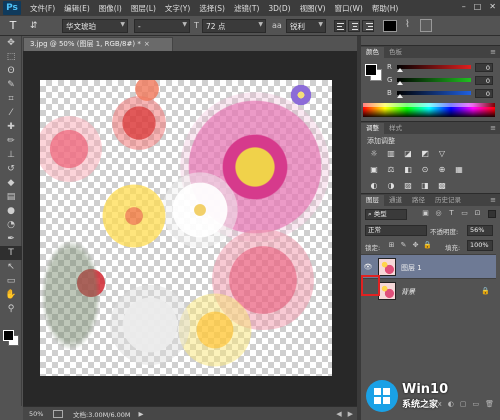  Describe the element at coordinates (408, 185) in the screenshot. I see `adjustment-icon-14: ▨` at that location.